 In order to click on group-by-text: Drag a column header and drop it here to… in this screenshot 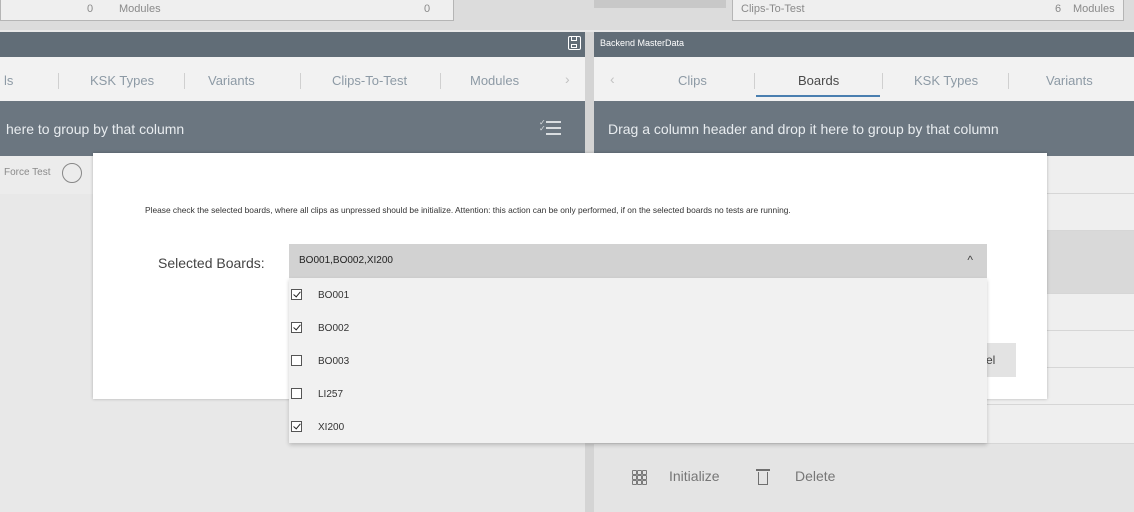, I will do `click(803, 129)`.